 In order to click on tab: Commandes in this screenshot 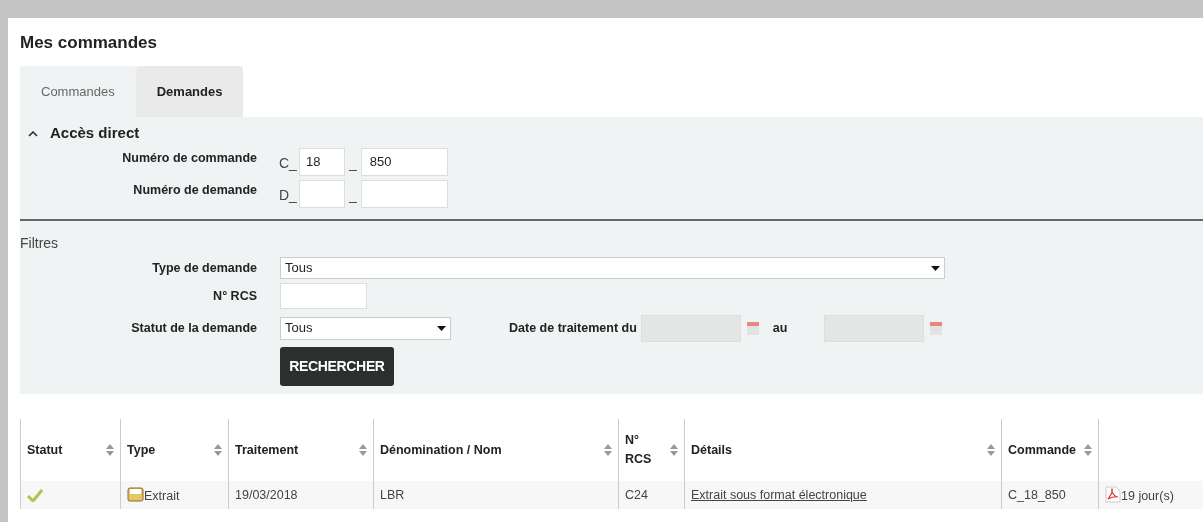, I will do `click(78, 91)`.